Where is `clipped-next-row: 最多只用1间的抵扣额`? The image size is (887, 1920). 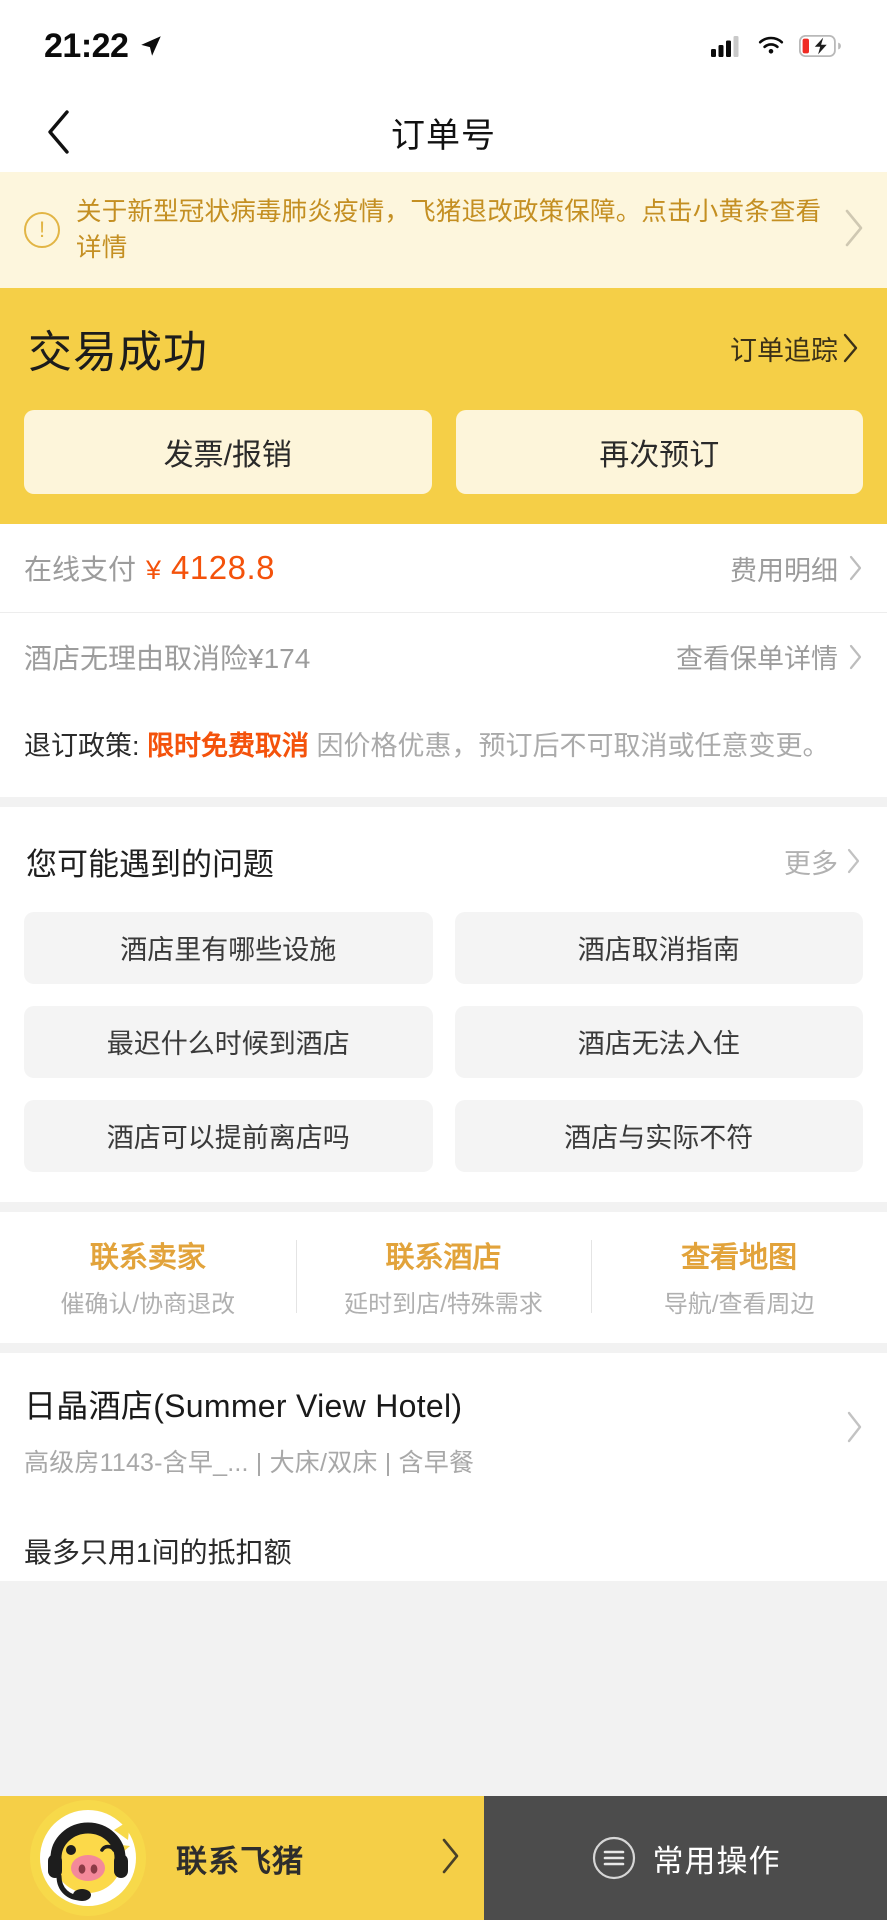
clipped-next-row: 最多只用1间的抵扣额 is located at coordinates (443, 1544).